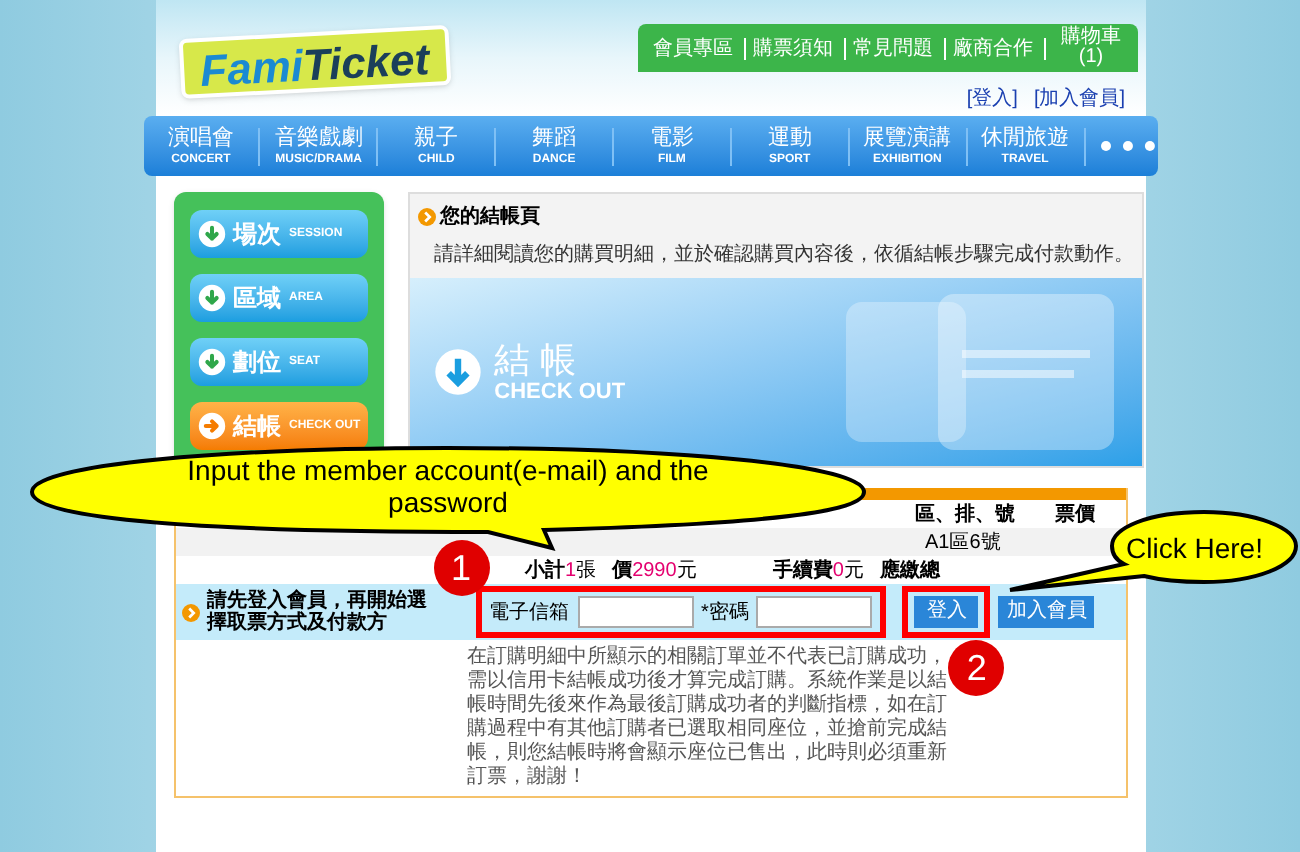 The width and height of the screenshot is (1300, 852). Describe the element at coordinates (318, 612) in the screenshot. I see `login-message: 請先登入會員，再開始選擇取票方式及付款方` at that location.